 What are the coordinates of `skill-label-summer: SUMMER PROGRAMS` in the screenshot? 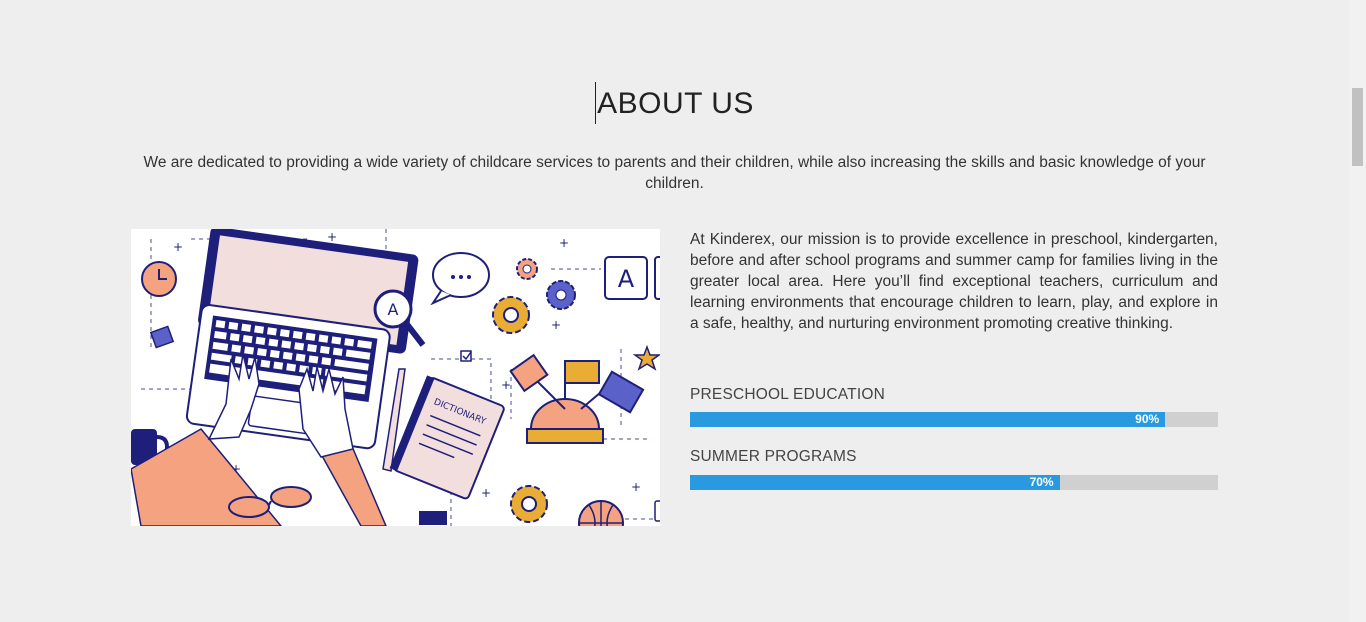 It's located at (773, 456).